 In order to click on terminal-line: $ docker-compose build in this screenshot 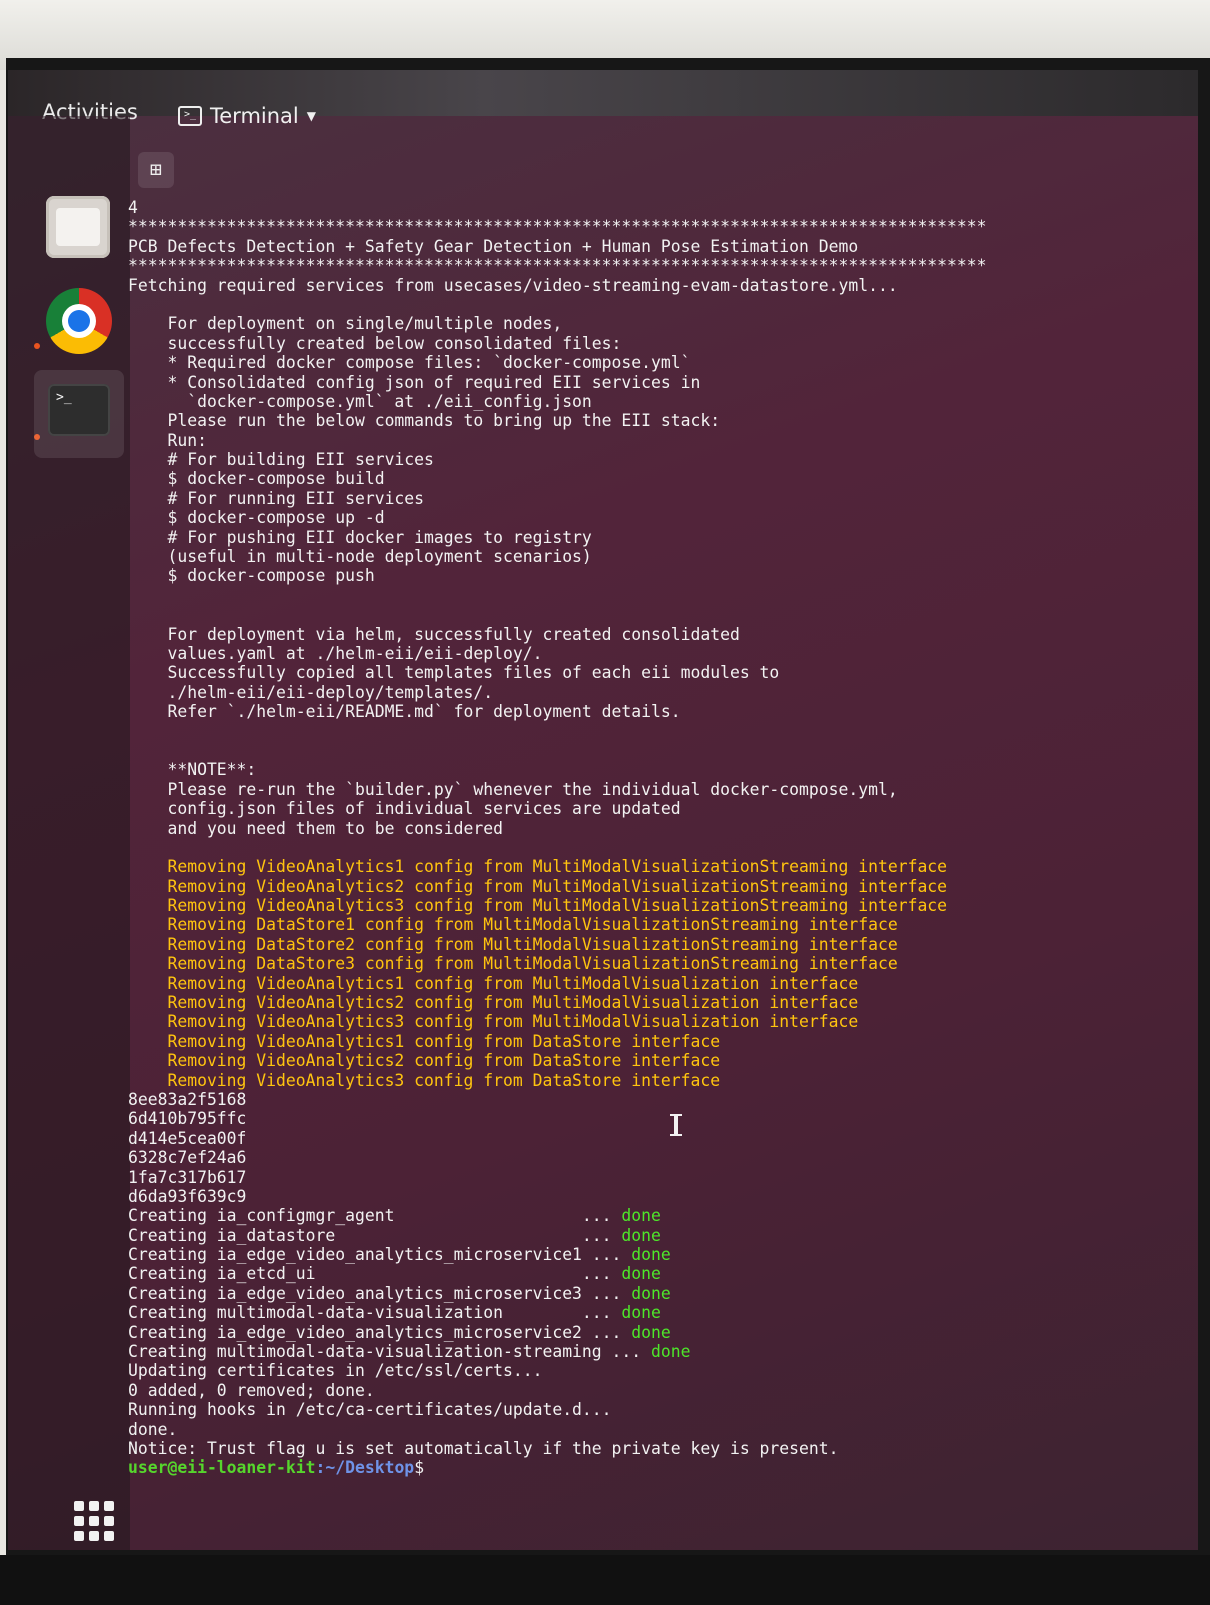, I will do `click(256, 479)`.